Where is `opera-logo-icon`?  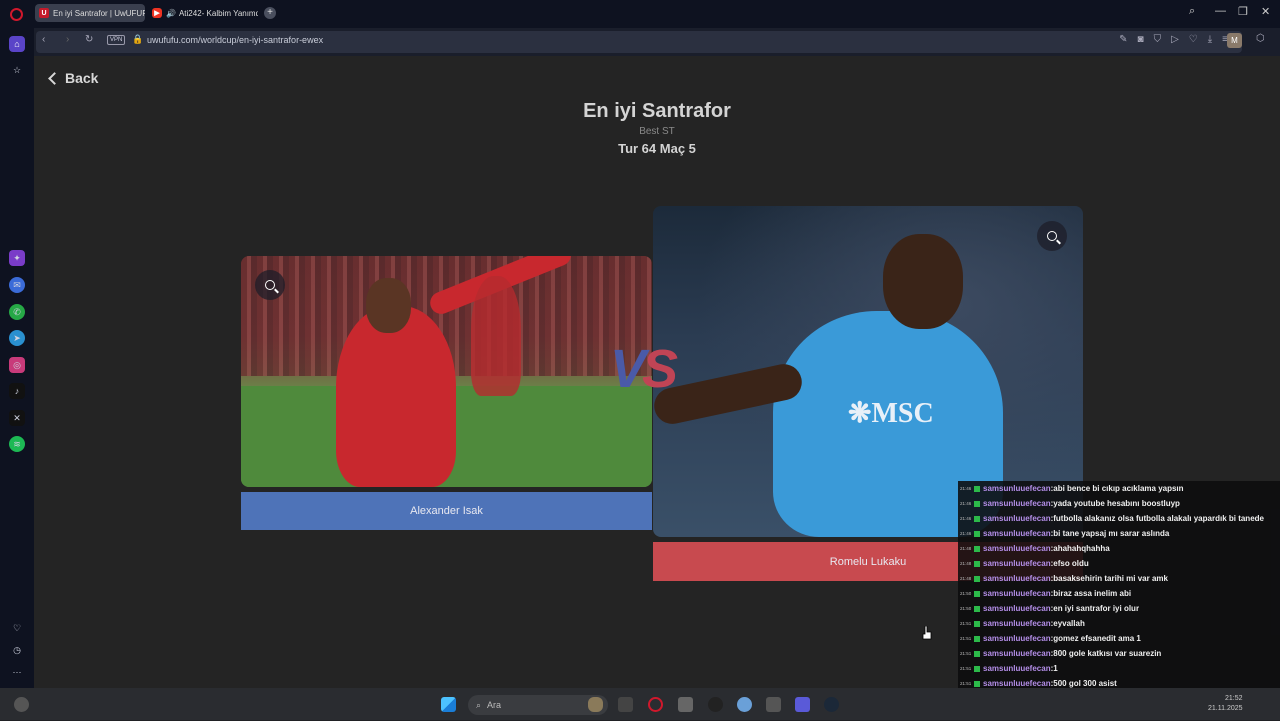 opera-logo-icon is located at coordinates (16, 14).